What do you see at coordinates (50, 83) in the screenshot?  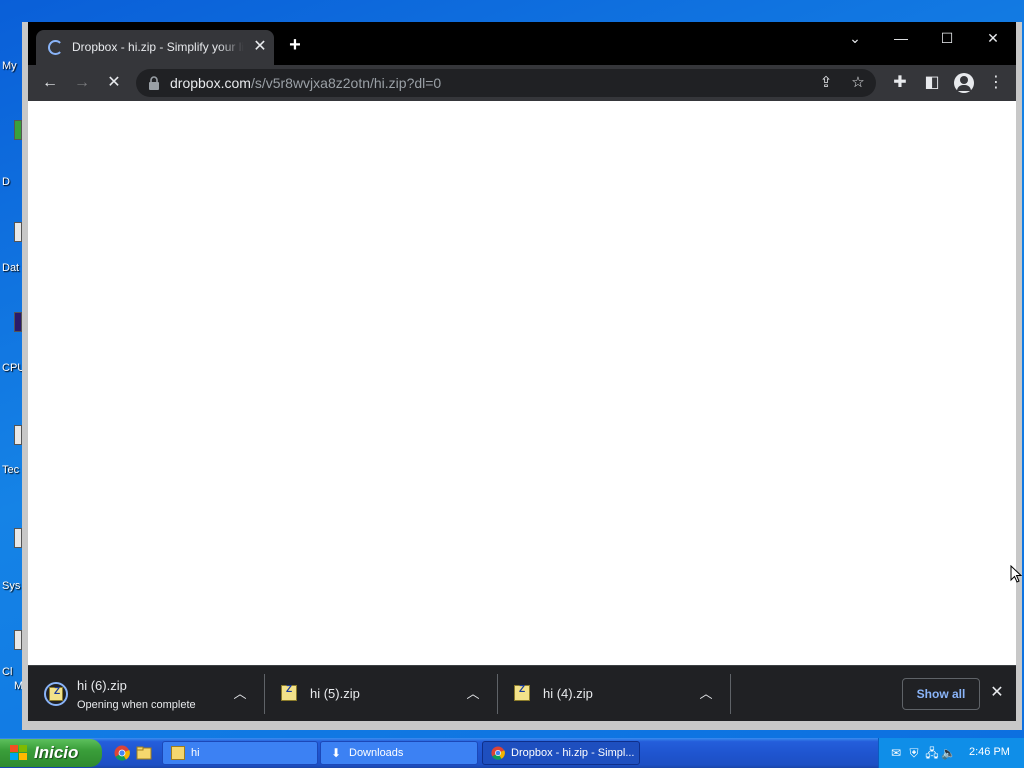 I see `back-icon: ←` at bounding box center [50, 83].